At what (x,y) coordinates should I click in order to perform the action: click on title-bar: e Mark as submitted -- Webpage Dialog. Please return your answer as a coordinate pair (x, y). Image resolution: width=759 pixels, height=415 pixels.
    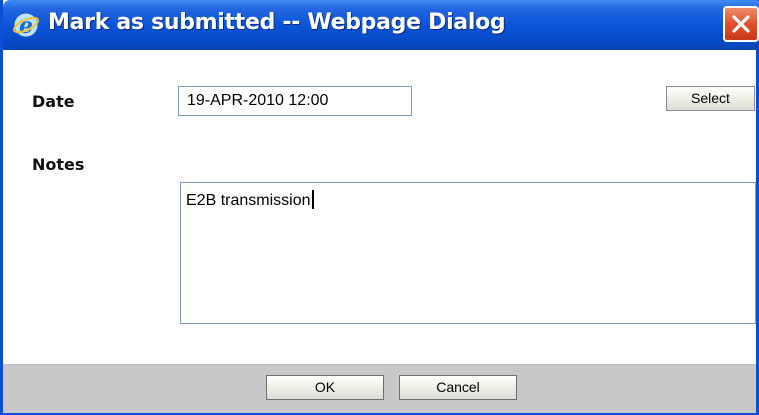
    Looking at the image, I should click on (381, 25).